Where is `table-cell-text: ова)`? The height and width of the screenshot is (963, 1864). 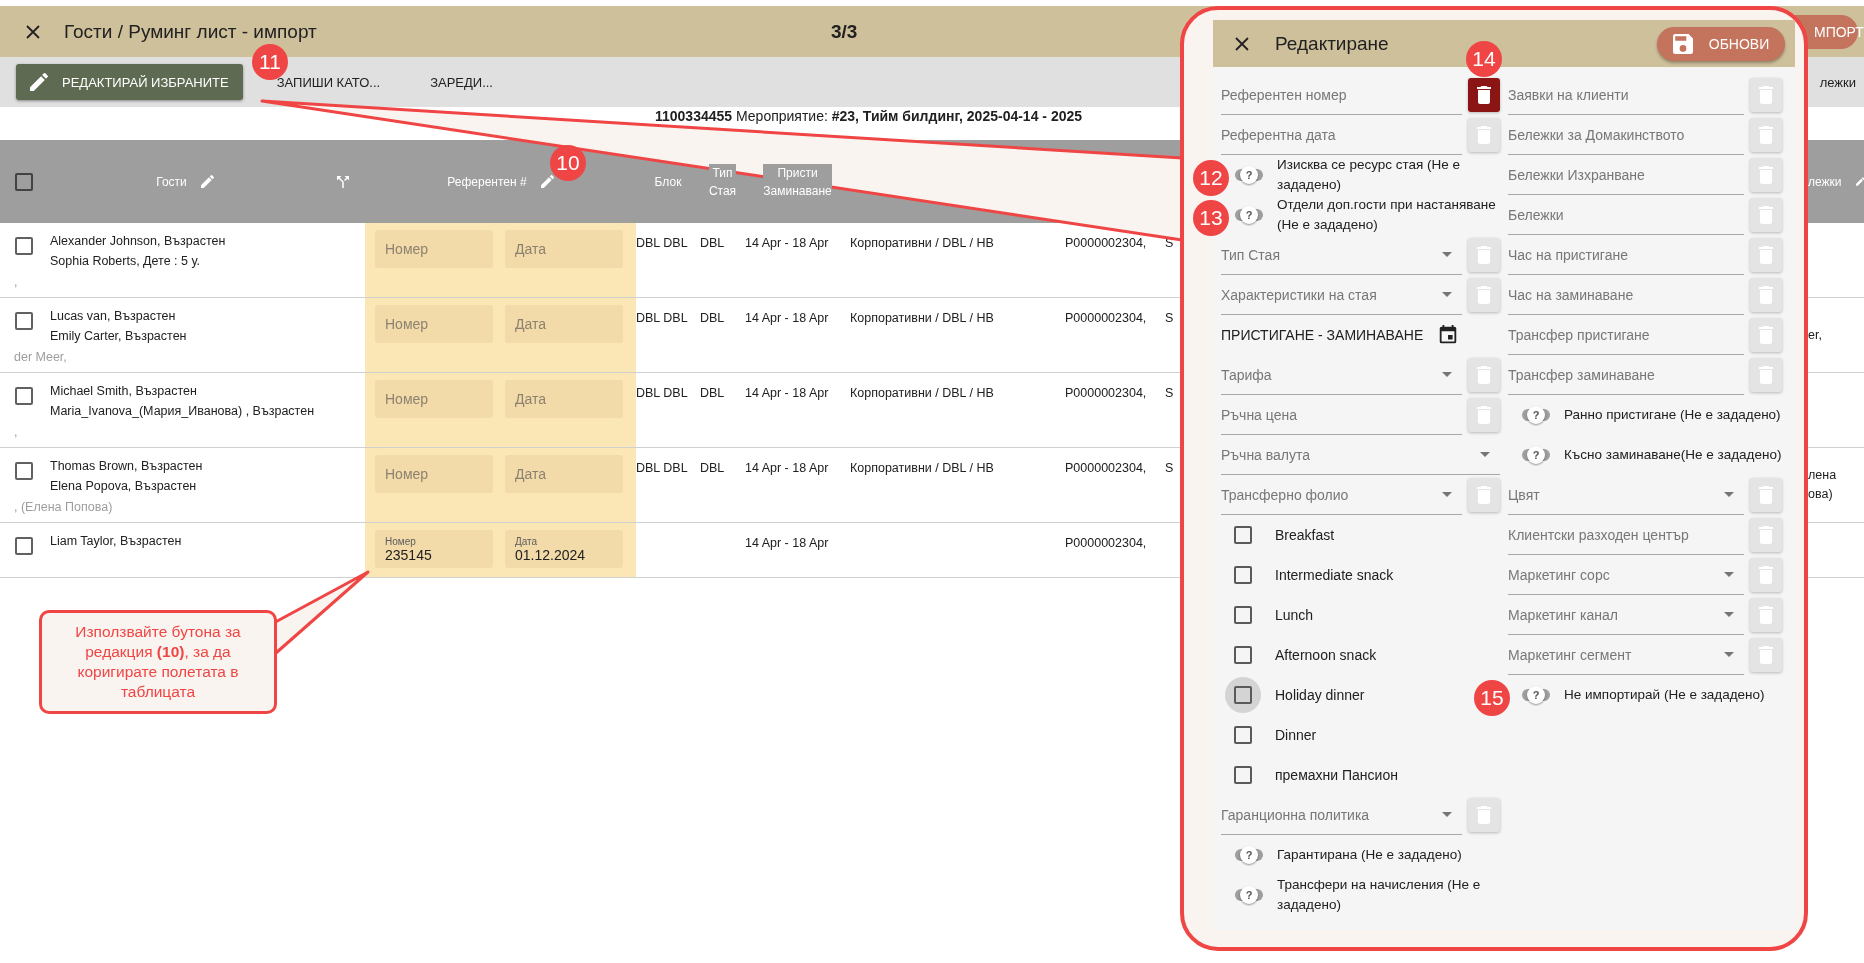 table-cell-text: ова) is located at coordinates (1821, 494).